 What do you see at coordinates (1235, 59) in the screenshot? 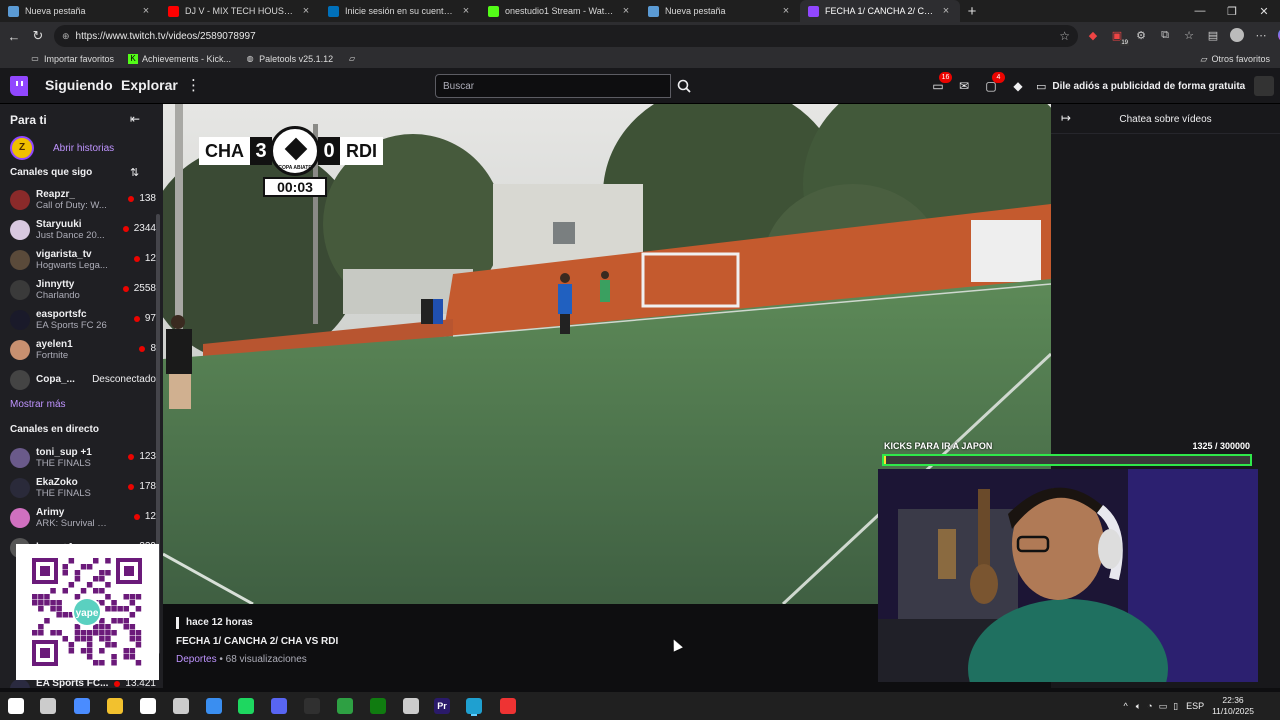
I see `other-bookmarks: ▱ Otros favoritos` at bounding box center [1235, 59].